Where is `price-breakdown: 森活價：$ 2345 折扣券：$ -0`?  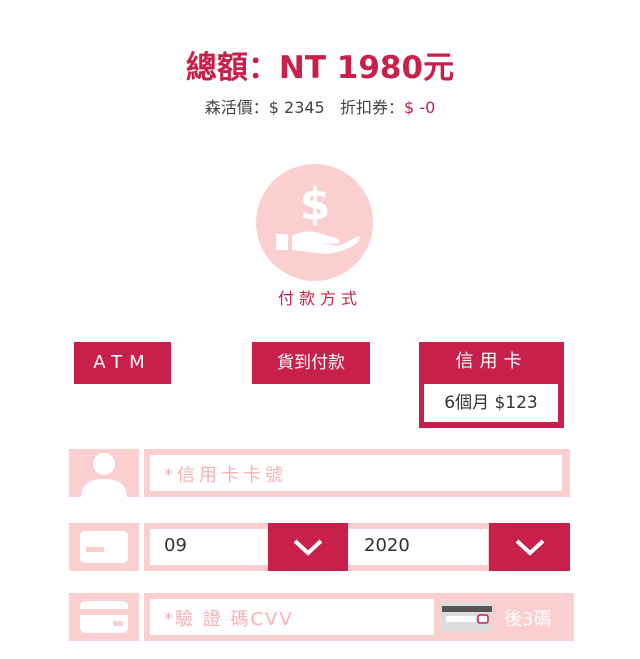 price-breakdown: 森活價：$ 2345 折扣券：$ -0 is located at coordinates (320, 108).